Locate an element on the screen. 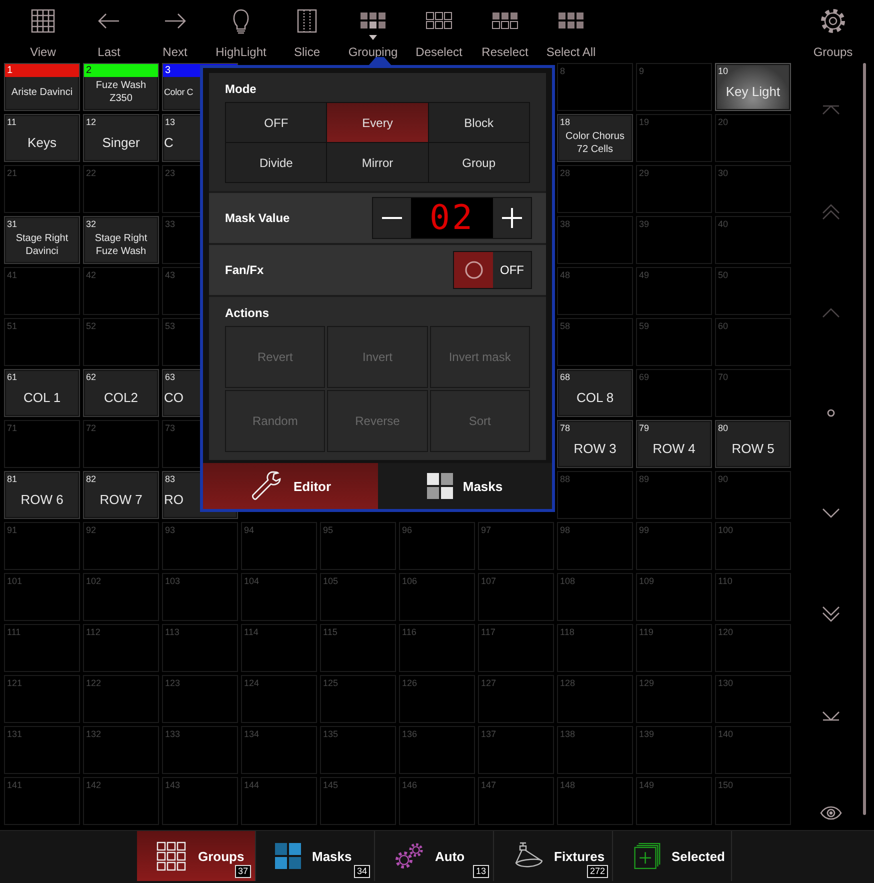  section-title: Mode is located at coordinates (241, 89).